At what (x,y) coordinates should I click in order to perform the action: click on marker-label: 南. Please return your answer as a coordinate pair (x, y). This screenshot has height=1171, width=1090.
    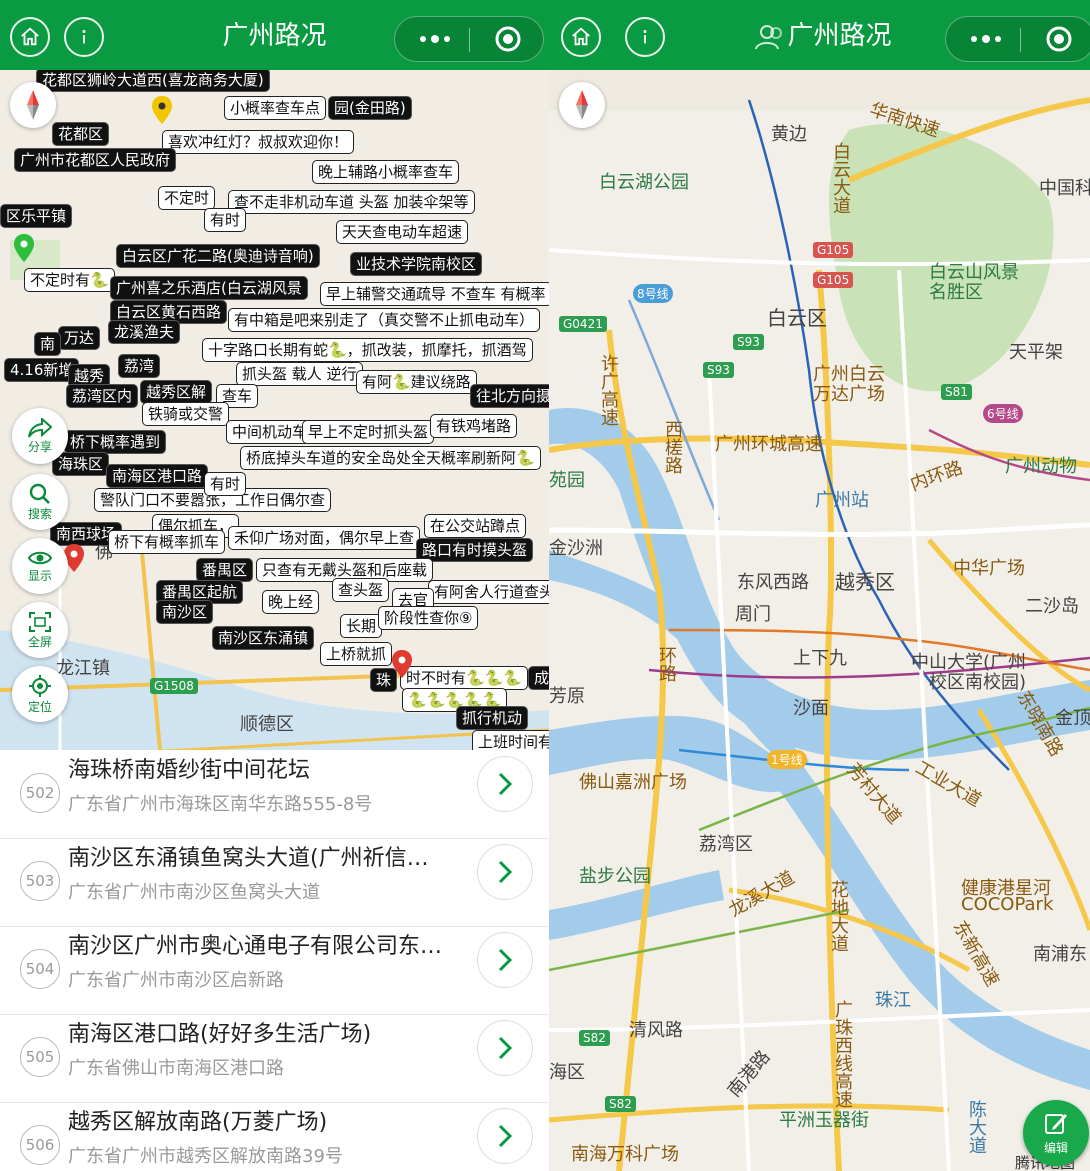
    Looking at the image, I should click on (48, 344).